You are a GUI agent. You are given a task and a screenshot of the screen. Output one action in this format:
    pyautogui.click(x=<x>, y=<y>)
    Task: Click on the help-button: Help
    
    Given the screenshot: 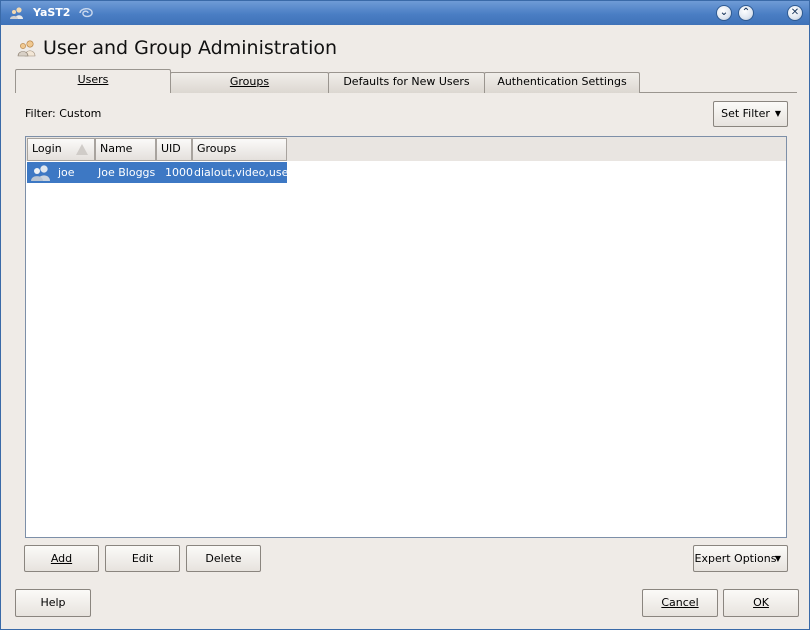 What is the action you would take?
    pyautogui.click(x=53, y=603)
    